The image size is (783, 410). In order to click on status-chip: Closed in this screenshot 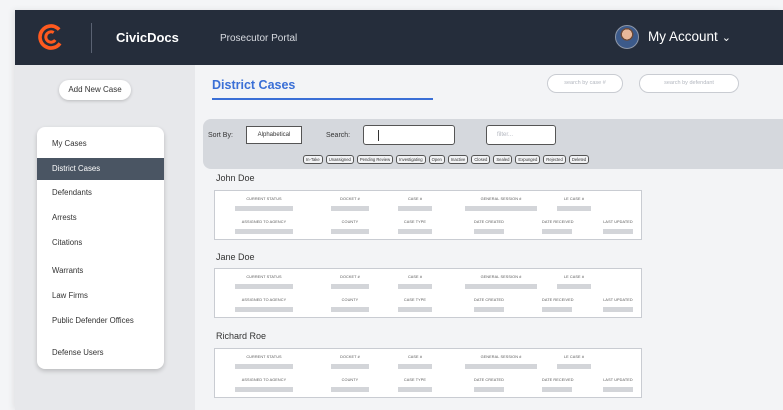, I will do `click(481, 159)`.